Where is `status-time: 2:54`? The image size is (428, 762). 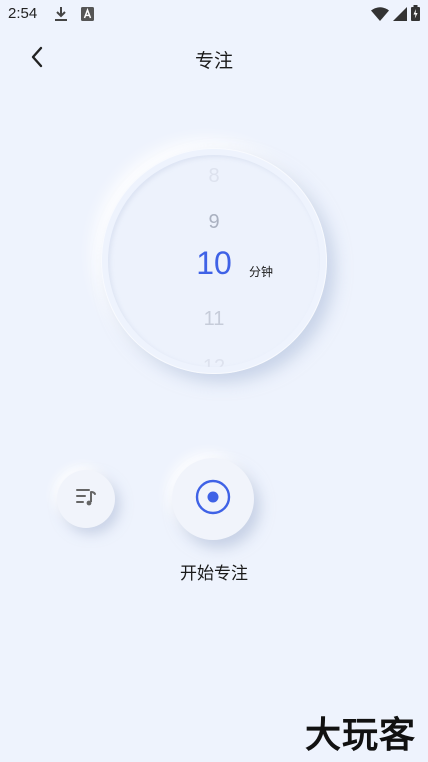 status-time: 2:54 is located at coordinates (23, 13).